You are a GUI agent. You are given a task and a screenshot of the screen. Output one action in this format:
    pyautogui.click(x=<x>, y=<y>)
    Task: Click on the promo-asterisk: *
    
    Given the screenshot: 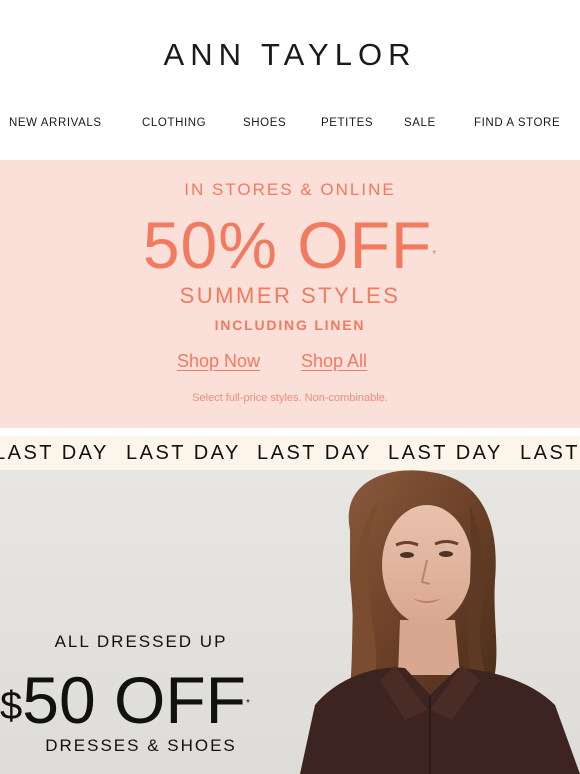 What is the action you would take?
    pyautogui.click(x=435, y=254)
    